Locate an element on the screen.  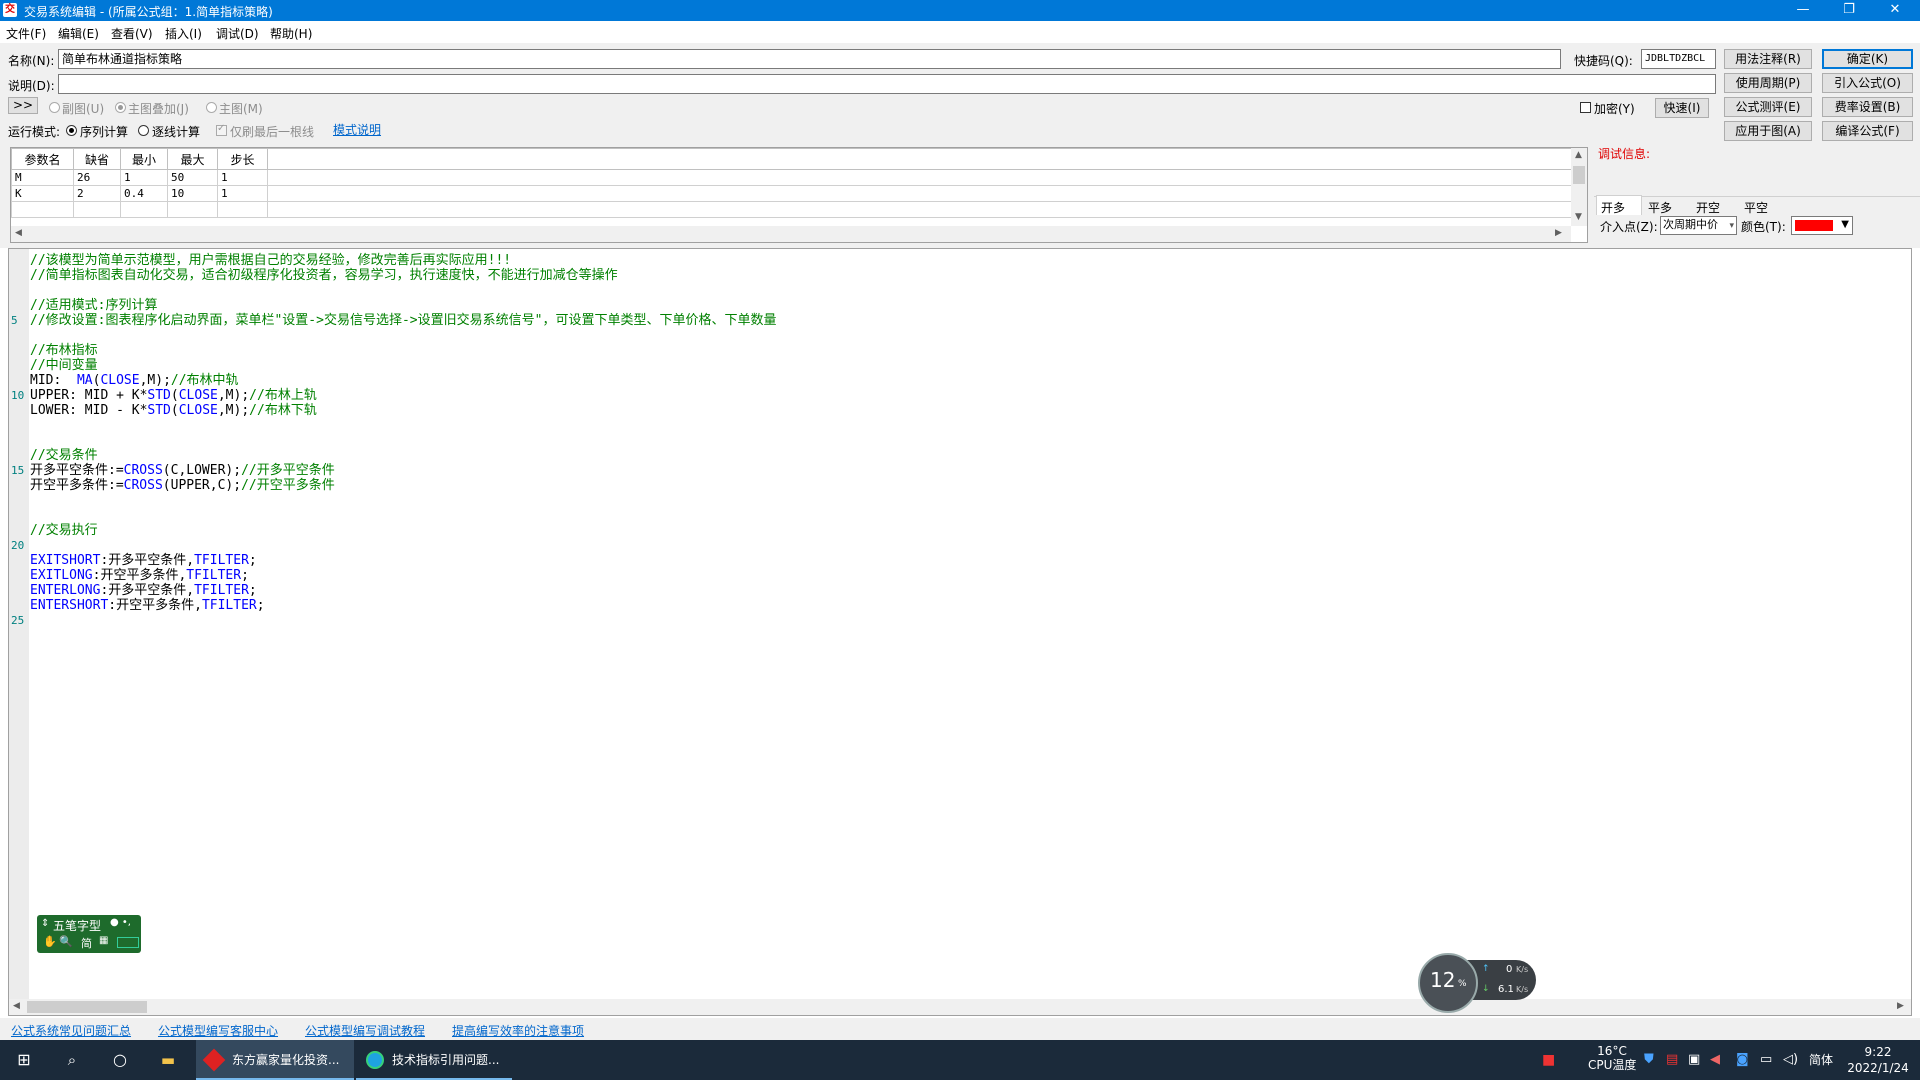
sync-icon: ◙ is located at coordinates (1744, 1060).